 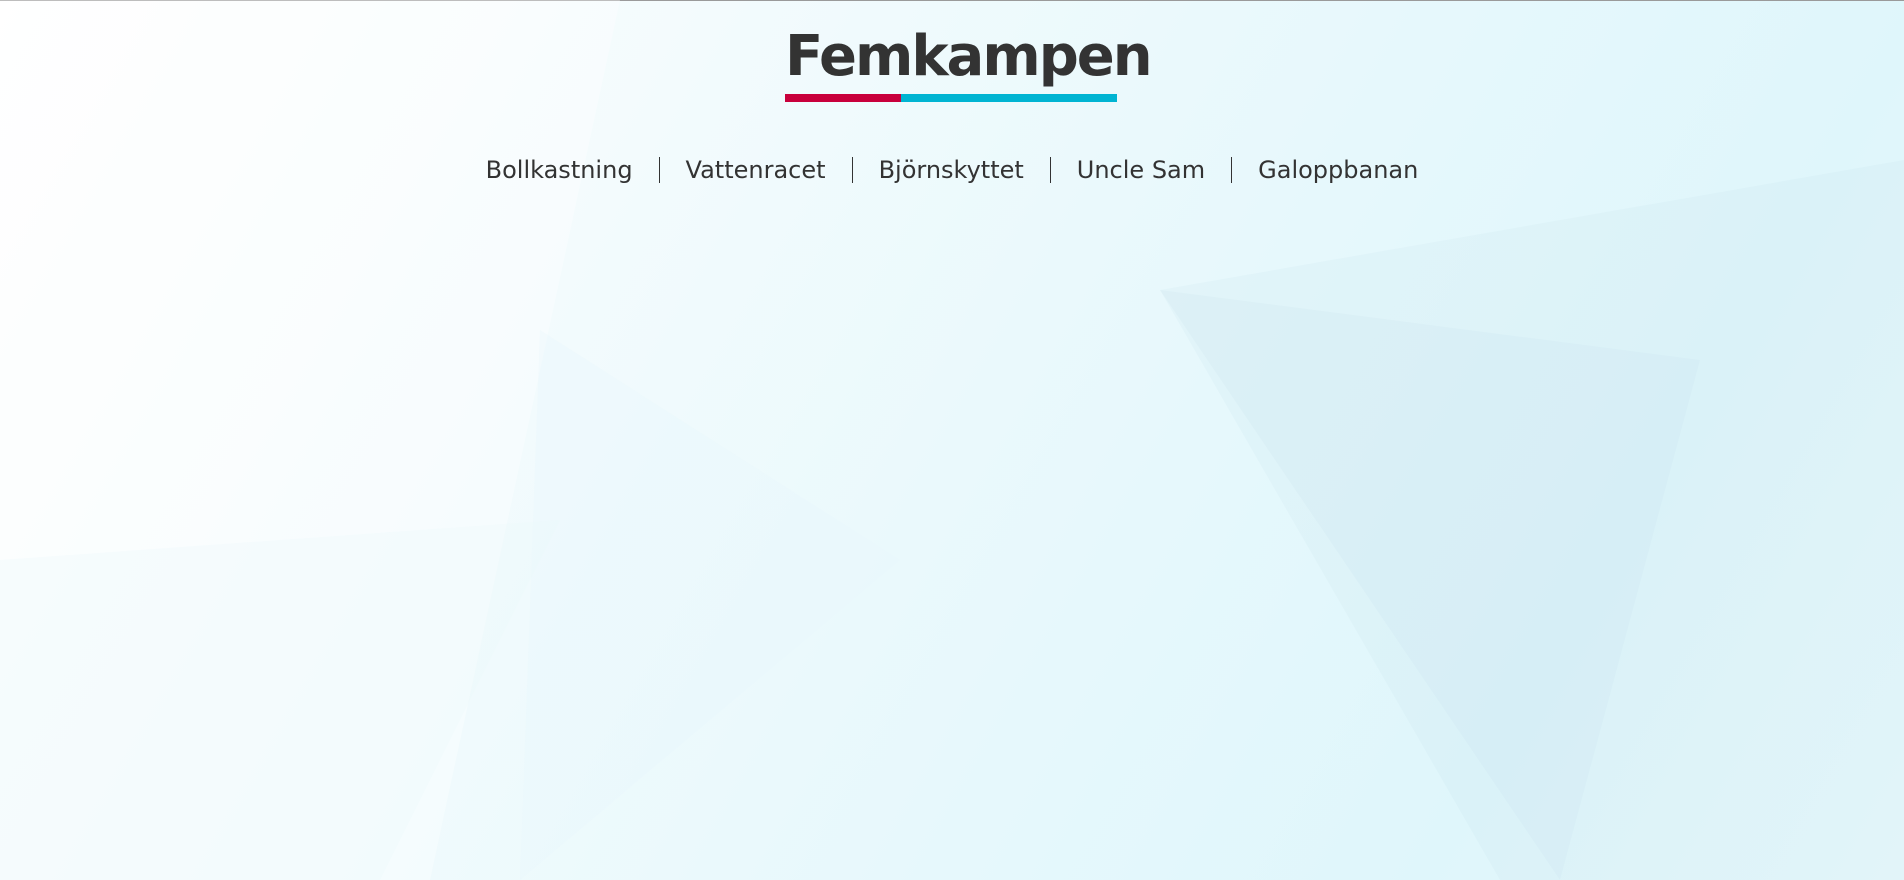 I want to click on title-underline, so click(x=951, y=98).